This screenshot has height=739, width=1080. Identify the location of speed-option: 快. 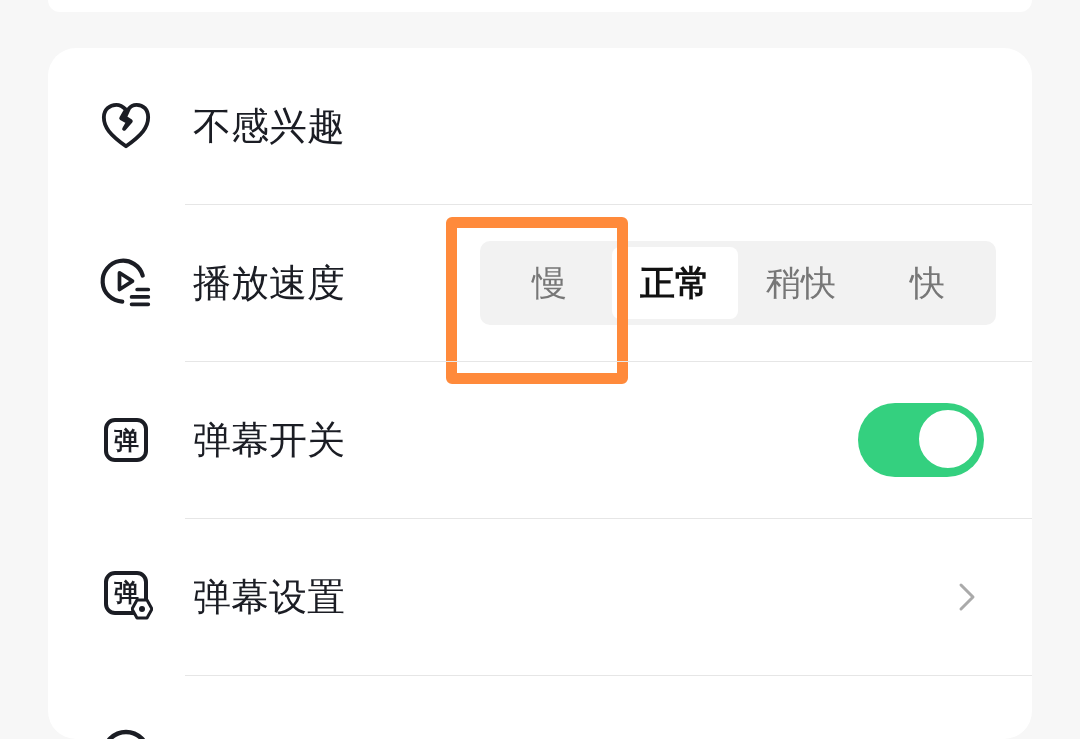
(927, 283).